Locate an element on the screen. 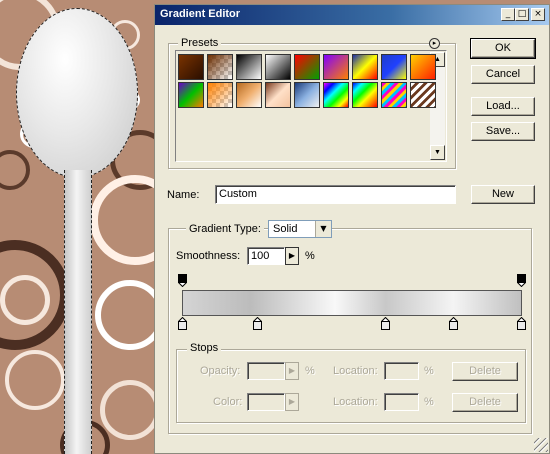  gradient-type-label: Gradient Type: is located at coordinates (225, 229).